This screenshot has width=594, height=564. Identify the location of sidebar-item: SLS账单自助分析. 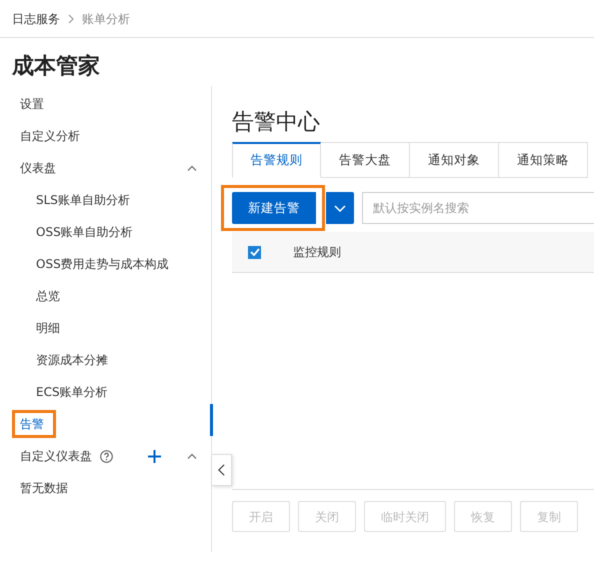
(85, 200).